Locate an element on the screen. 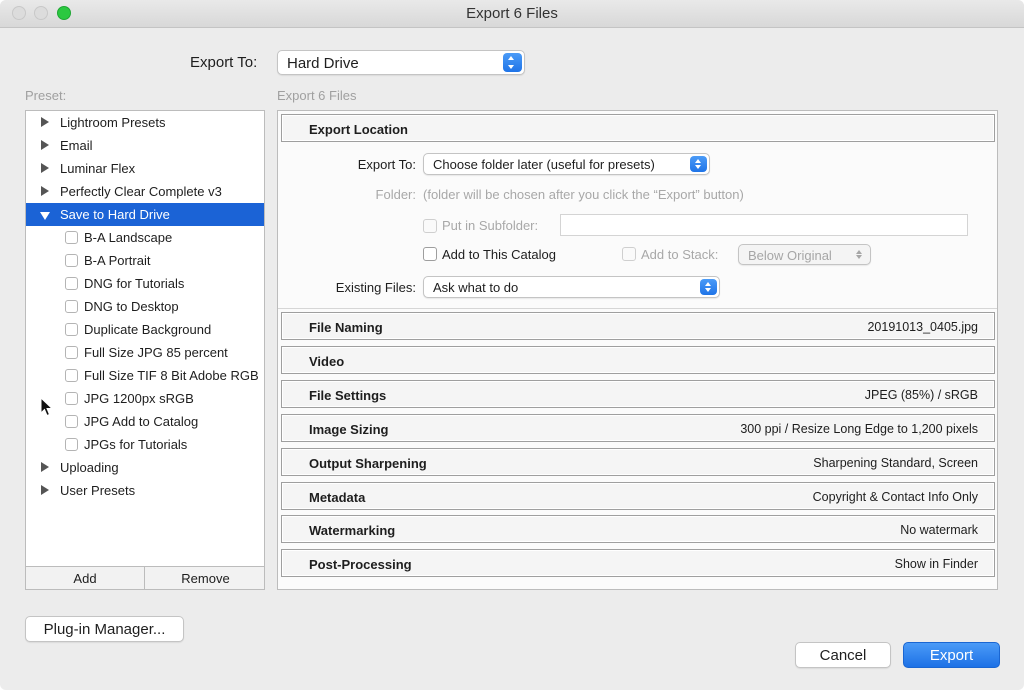 The image size is (1024, 690). preset-footer: Add Remove is located at coordinates (145, 577).